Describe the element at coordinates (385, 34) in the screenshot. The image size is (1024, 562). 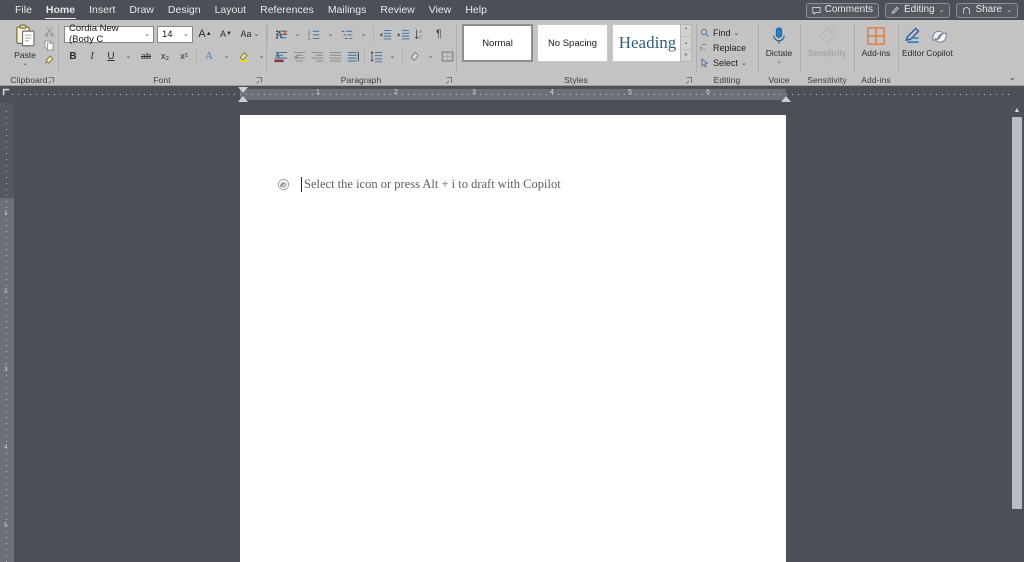
I see `decrease-indent-icon` at that location.